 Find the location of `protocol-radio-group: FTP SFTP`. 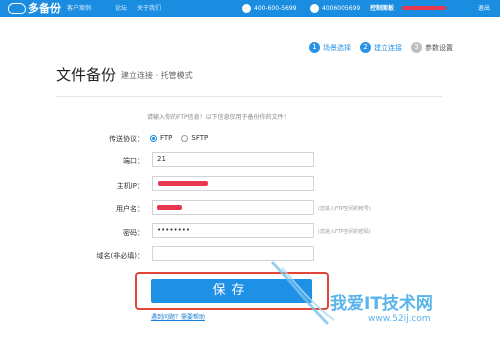

protocol-radio-group: FTP SFTP is located at coordinates (183, 138).